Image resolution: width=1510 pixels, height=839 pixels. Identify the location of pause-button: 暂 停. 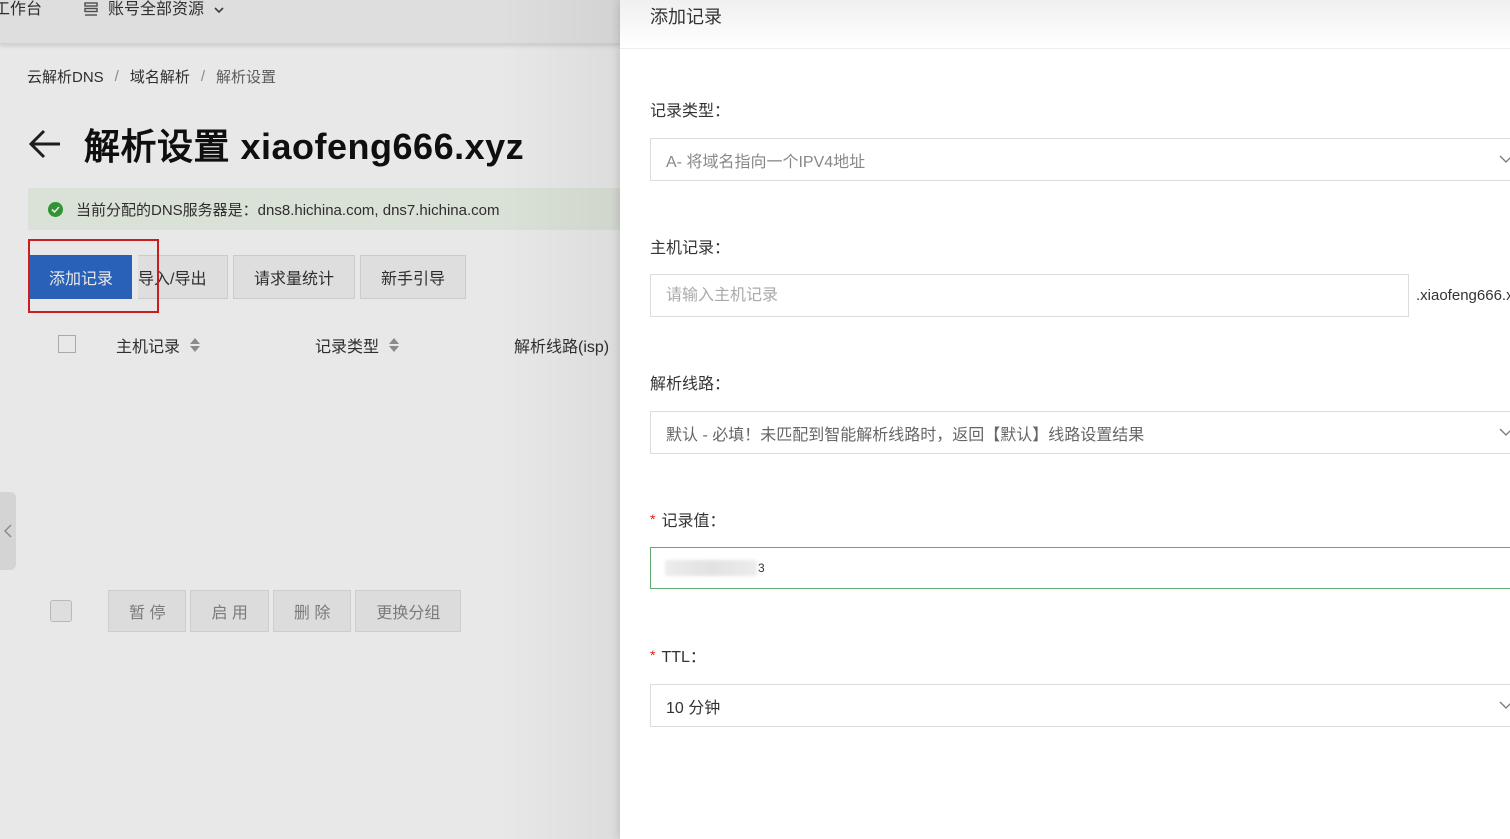
(147, 611).